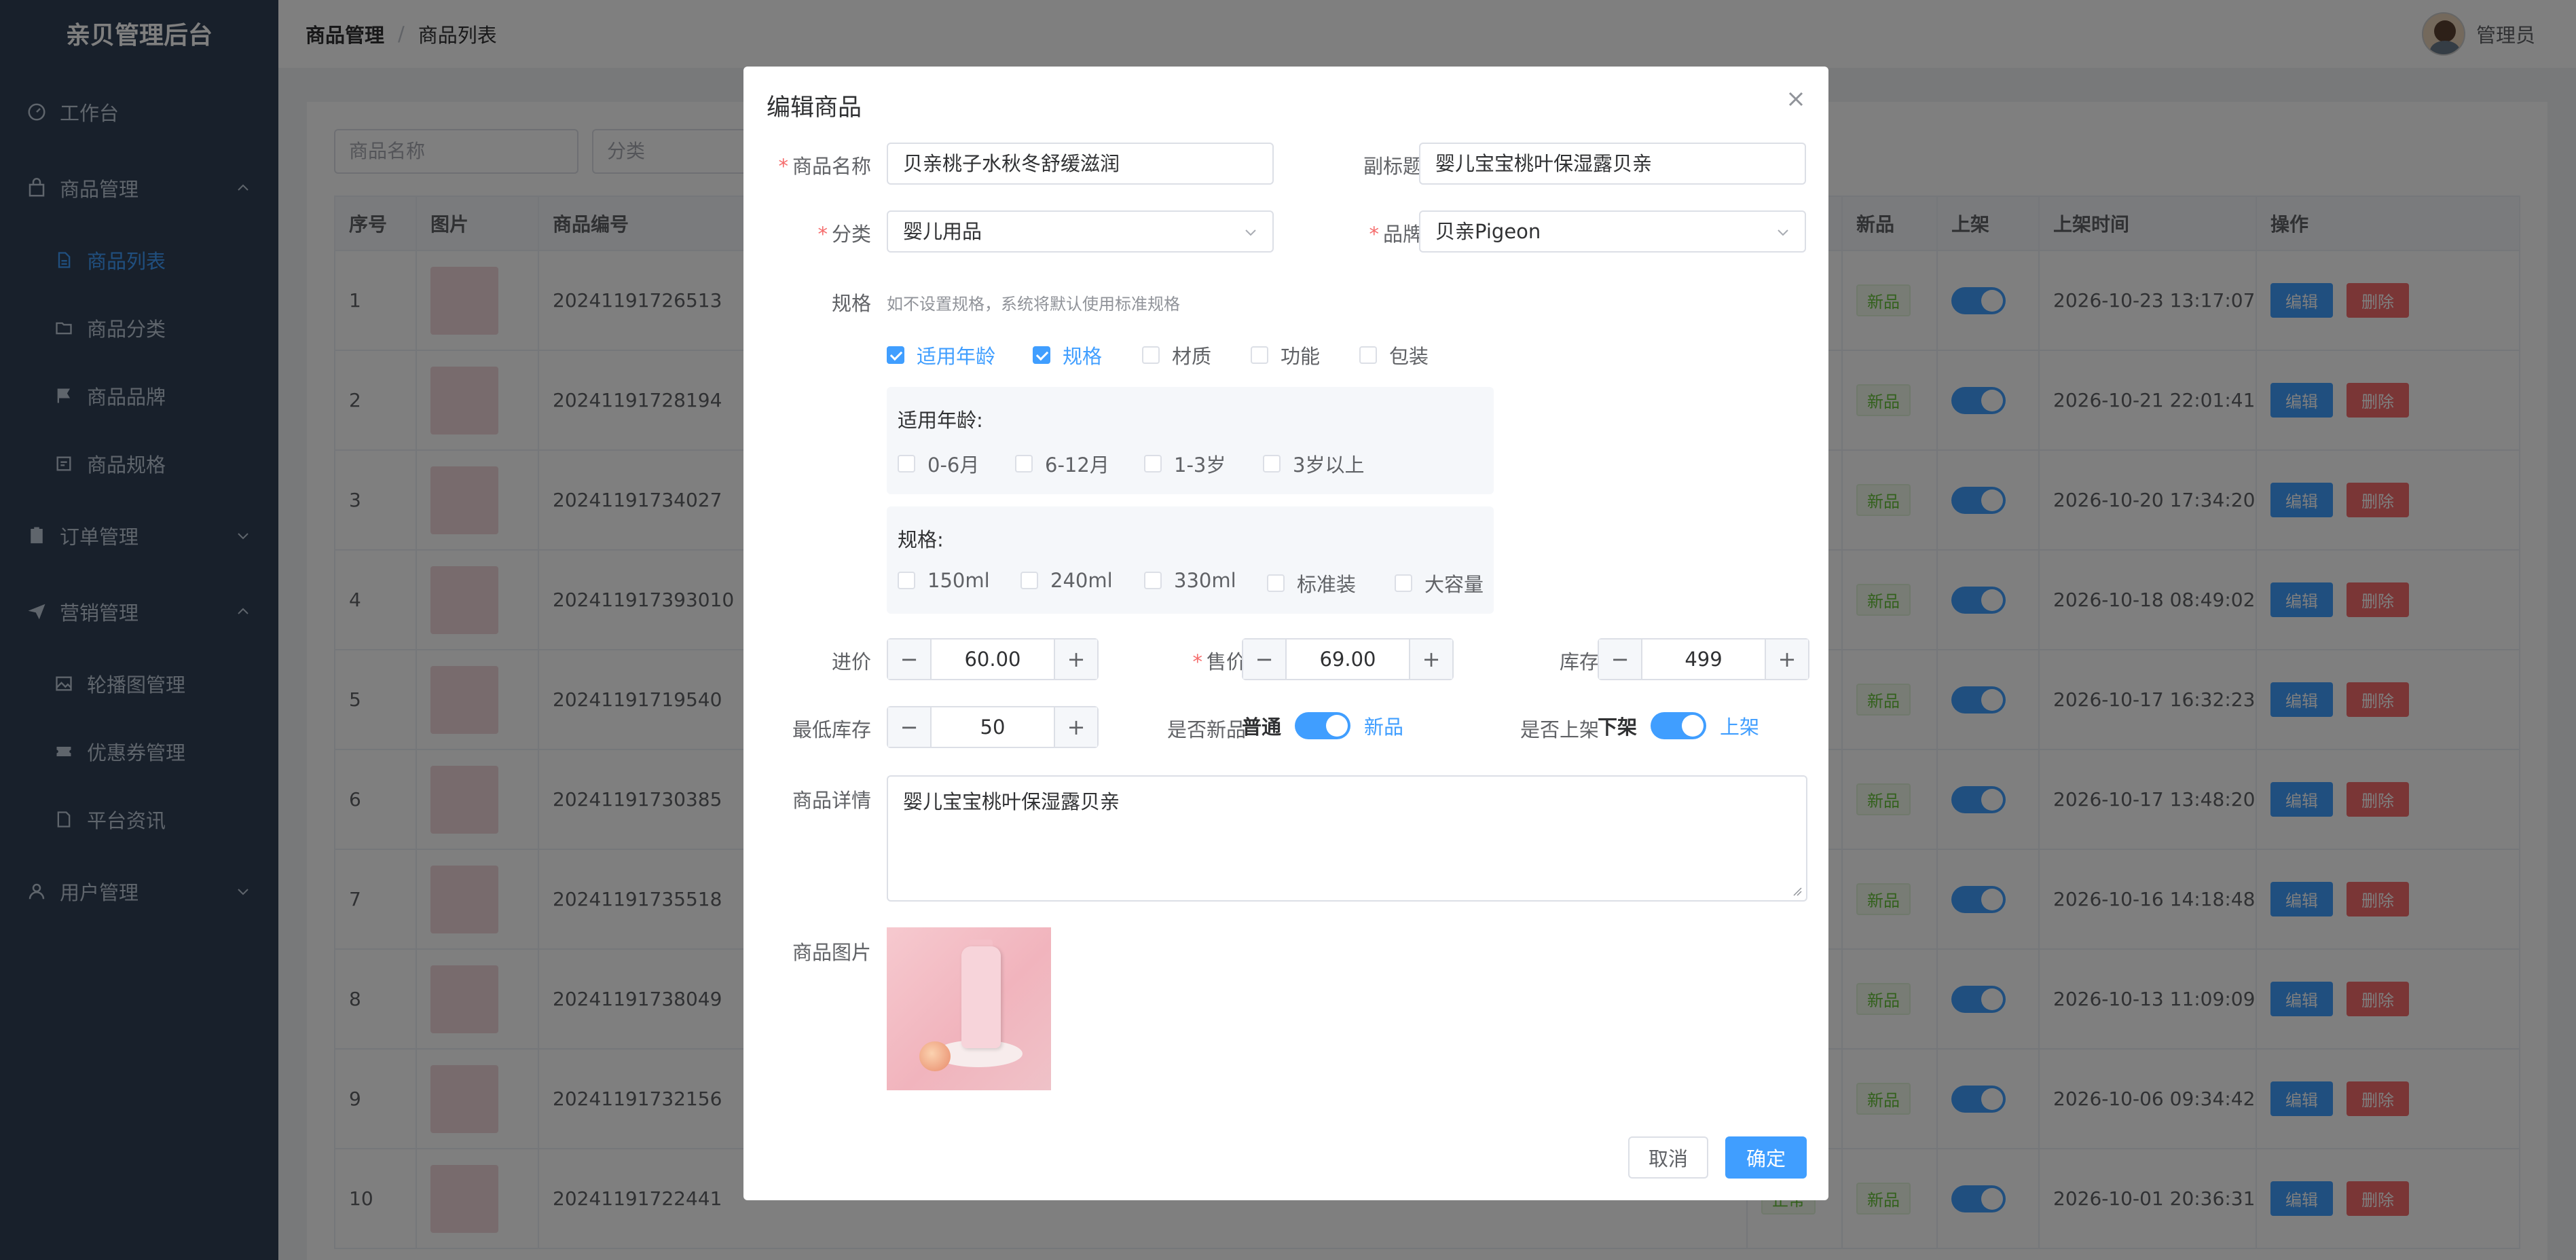 This screenshot has height=1260, width=2576. What do you see at coordinates (1796, 99) in the screenshot?
I see `close-icon` at bounding box center [1796, 99].